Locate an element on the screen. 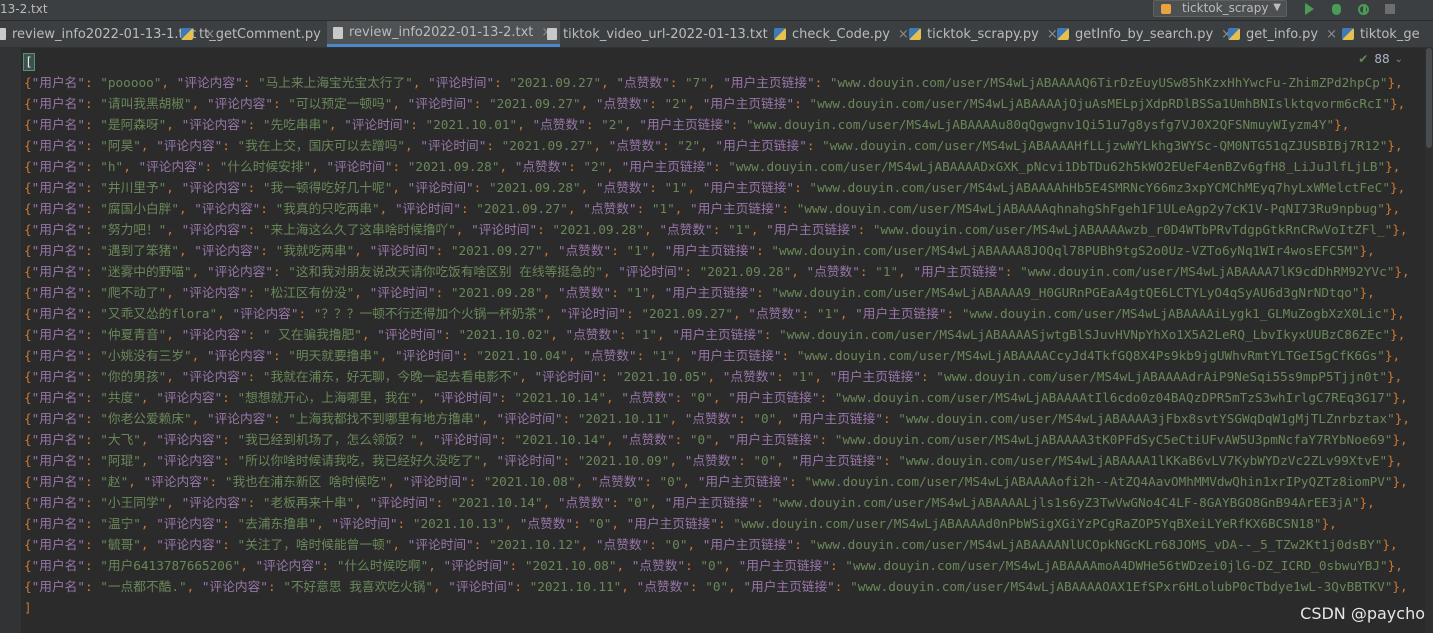  tab-label: review_info2022-01-13-2.txt is located at coordinates (441, 32).